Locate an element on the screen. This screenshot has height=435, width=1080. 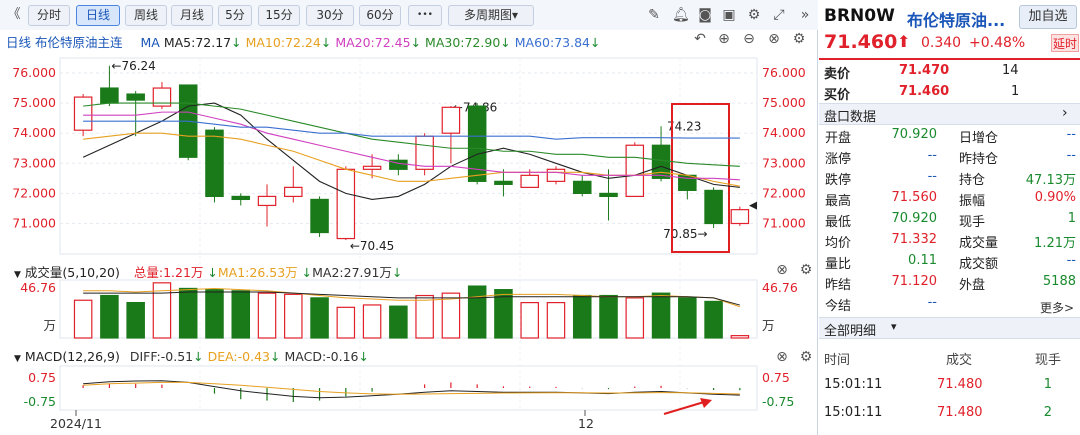
macd-tick: 0.75 is located at coordinates (42, 377).